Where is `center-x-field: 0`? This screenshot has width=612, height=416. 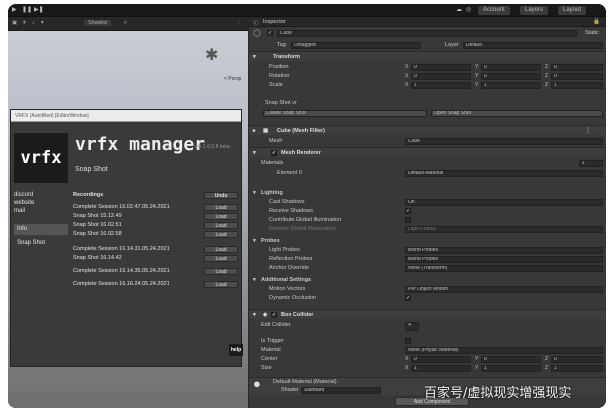
center-x-field: 0 is located at coordinates (441, 359).